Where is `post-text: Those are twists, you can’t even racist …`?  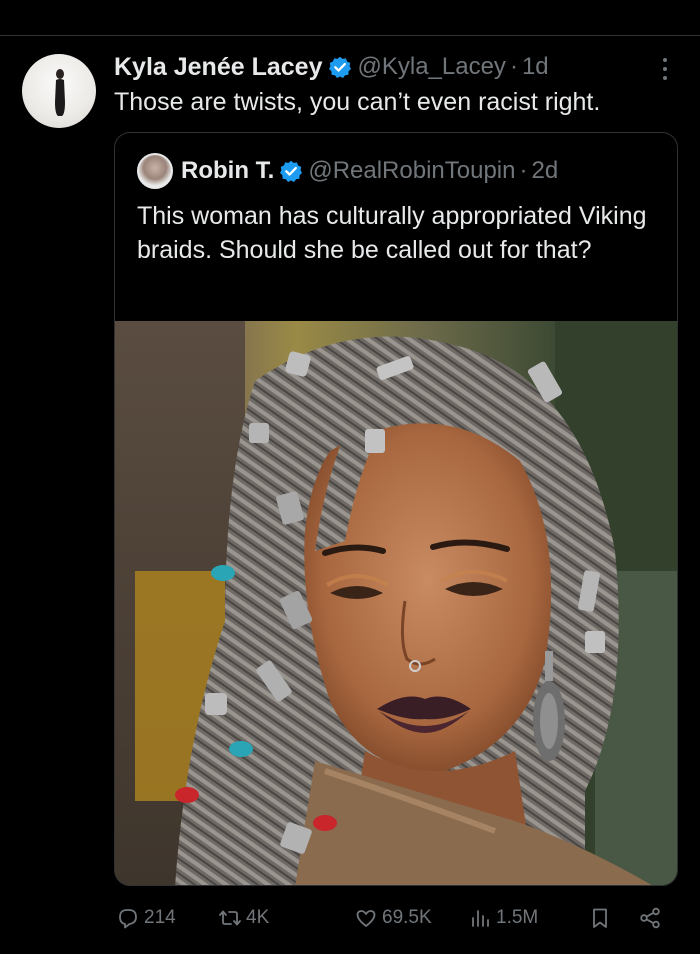 post-text: Those are twists, you can’t even racist … is located at coordinates (357, 102).